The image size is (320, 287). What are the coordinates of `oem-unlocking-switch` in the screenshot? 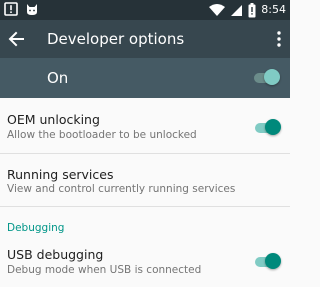 It's located at (267, 128).